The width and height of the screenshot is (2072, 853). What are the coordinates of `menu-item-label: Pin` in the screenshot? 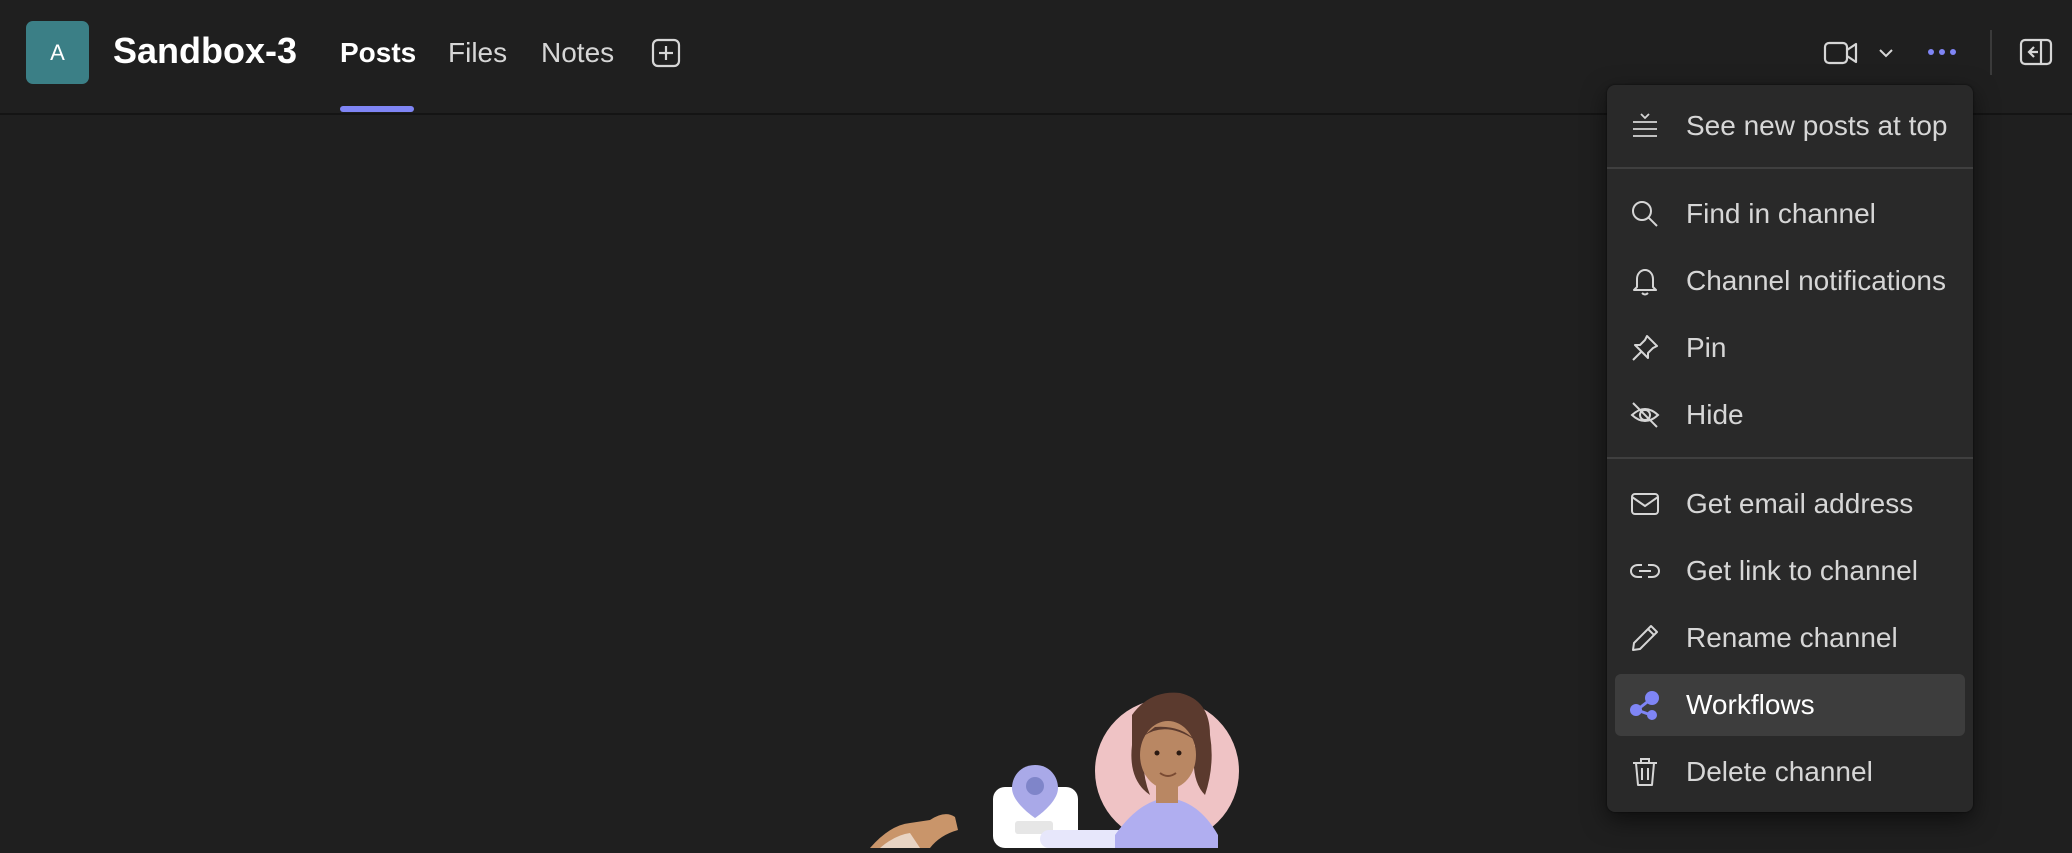 It's located at (1706, 347).